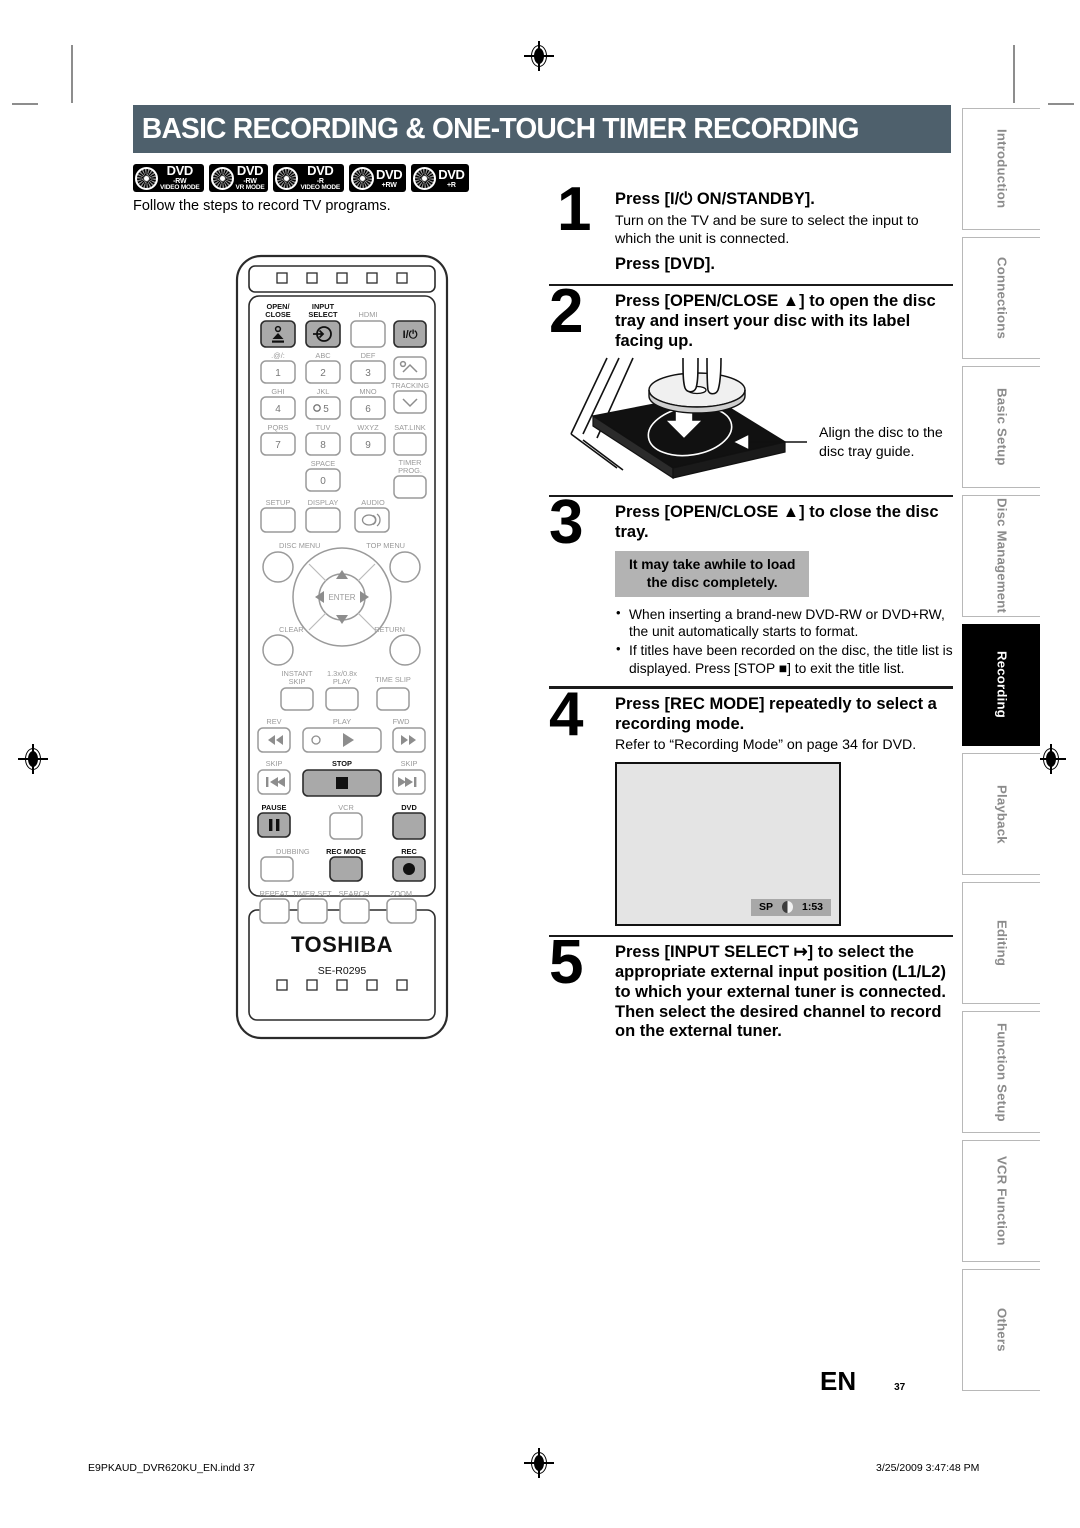 This screenshot has width=1080, height=1528. I want to click on sidebar-tab-others: Others, so click(1001, 1330).